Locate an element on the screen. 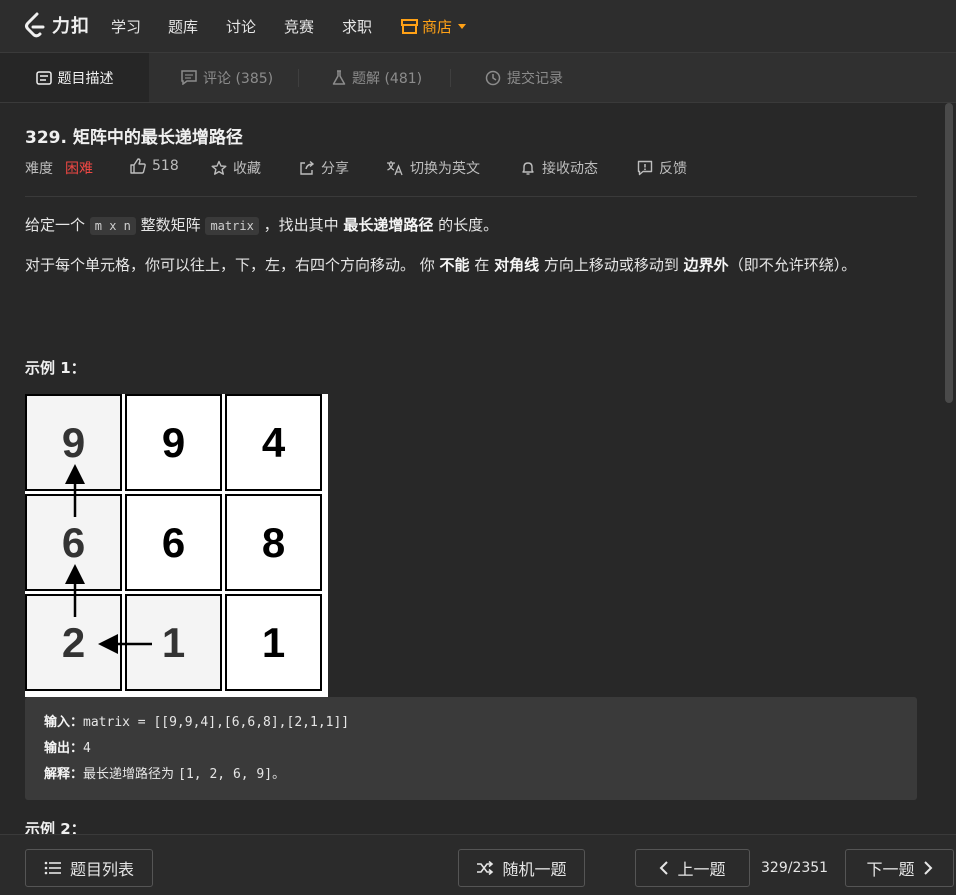 The height and width of the screenshot is (895, 956). chevron-down-icon is located at coordinates (462, 26).